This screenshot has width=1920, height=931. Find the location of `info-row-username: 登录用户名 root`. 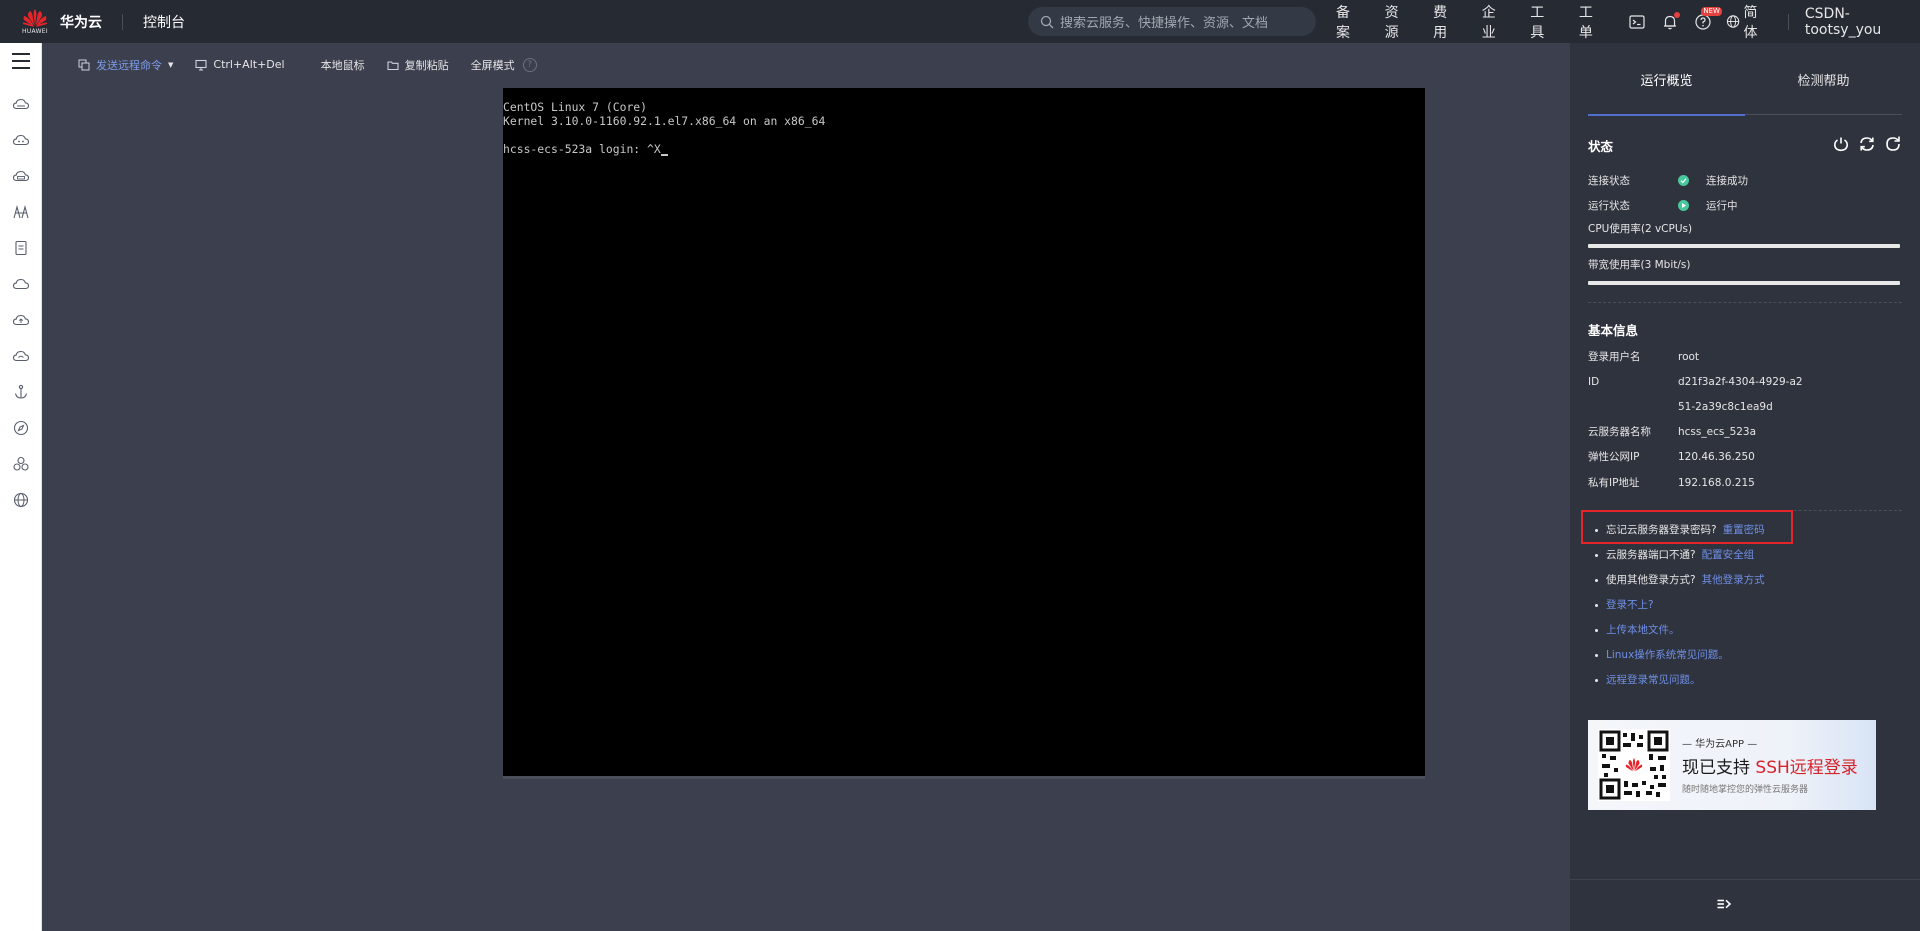

info-row-username: 登录用户名 root is located at coordinates (1708, 357).